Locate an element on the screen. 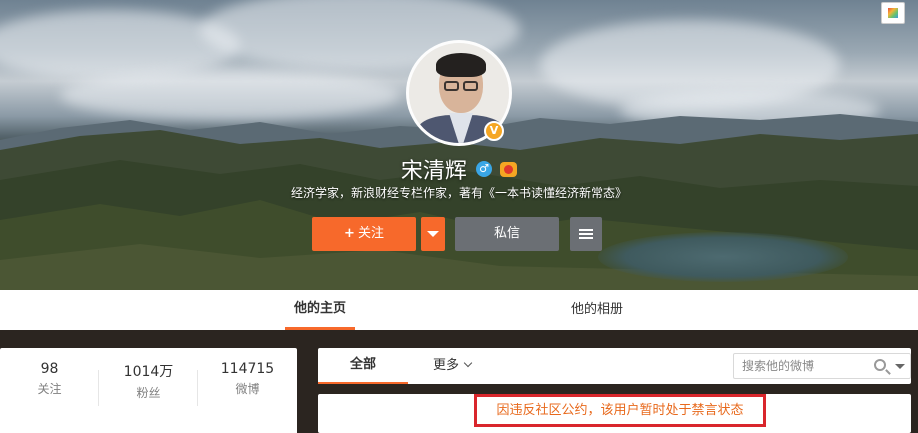 The width and height of the screenshot is (918, 433). menu-icon is located at coordinates (586, 233).